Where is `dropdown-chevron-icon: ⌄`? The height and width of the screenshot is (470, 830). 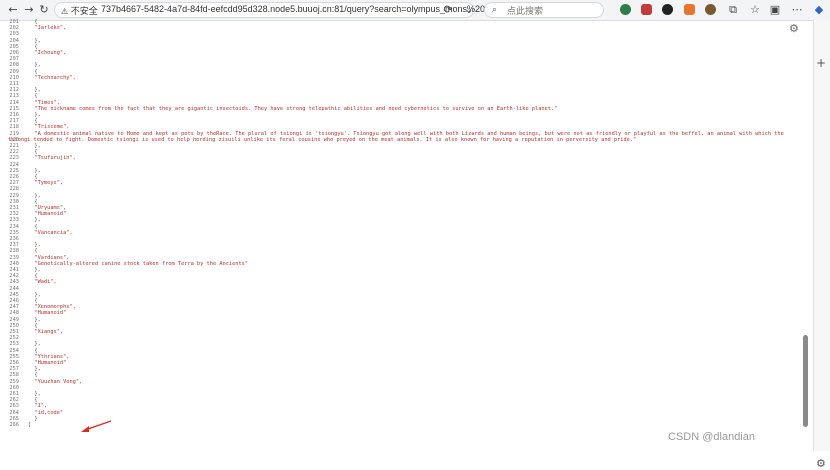 dropdown-chevron-icon: ⌄ is located at coordinates (469, 10).